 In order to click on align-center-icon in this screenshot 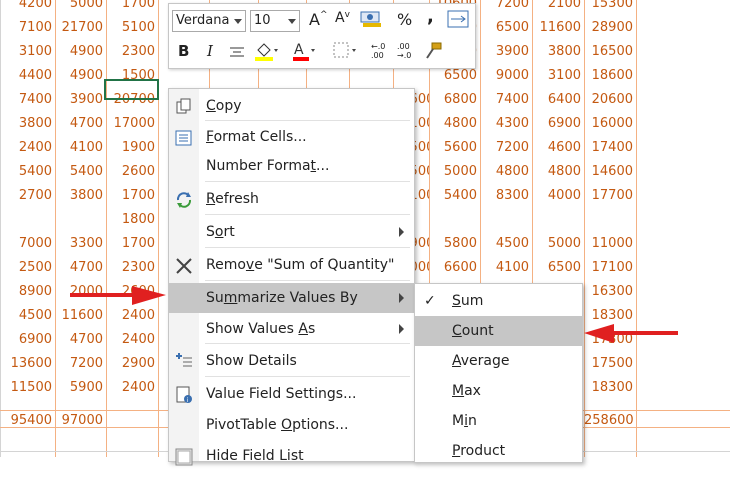, I will do `click(237, 52)`.